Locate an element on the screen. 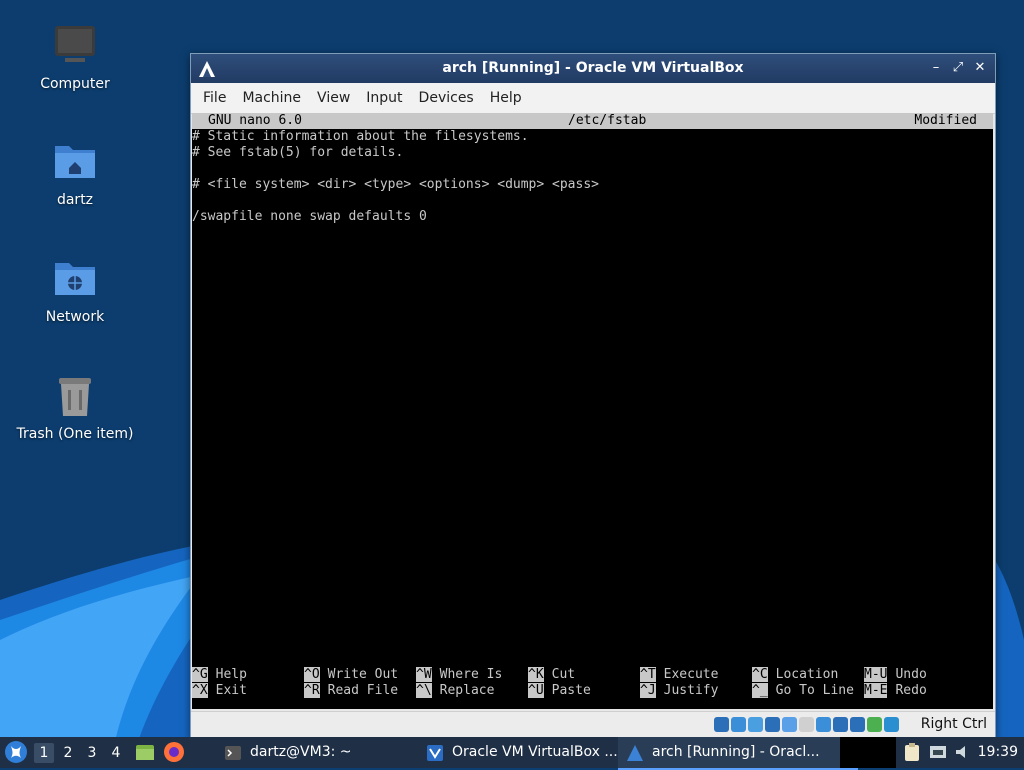 This screenshot has height=770, width=1024. desktop-icon-label: Network is located at coordinates (75, 317).